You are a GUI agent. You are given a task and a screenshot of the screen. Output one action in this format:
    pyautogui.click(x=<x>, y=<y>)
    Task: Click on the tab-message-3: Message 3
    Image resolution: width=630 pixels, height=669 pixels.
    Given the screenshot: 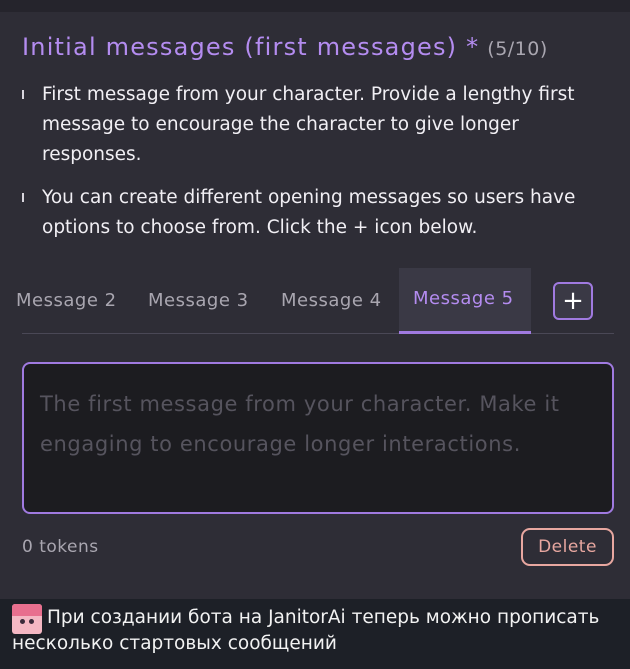 What is the action you would take?
    pyautogui.click(x=198, y=301)
    